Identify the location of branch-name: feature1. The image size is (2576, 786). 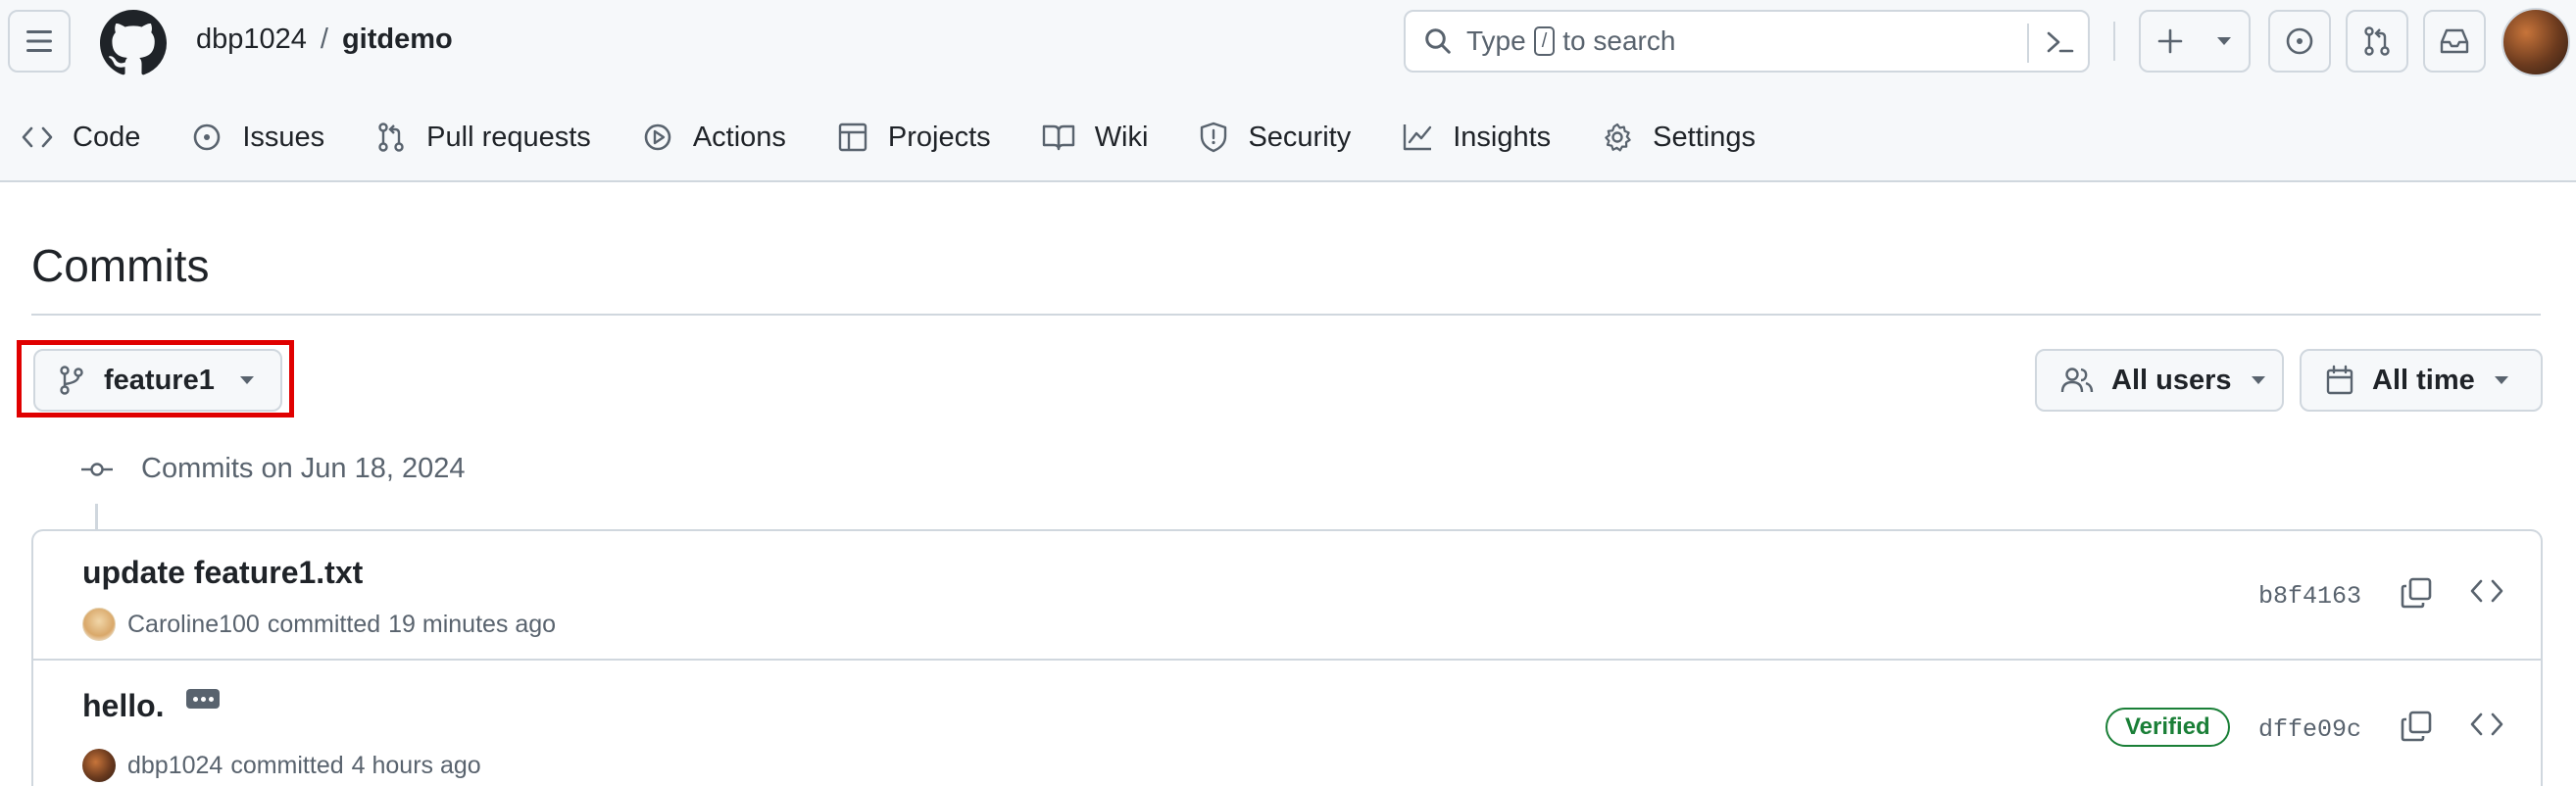
(159, 380).